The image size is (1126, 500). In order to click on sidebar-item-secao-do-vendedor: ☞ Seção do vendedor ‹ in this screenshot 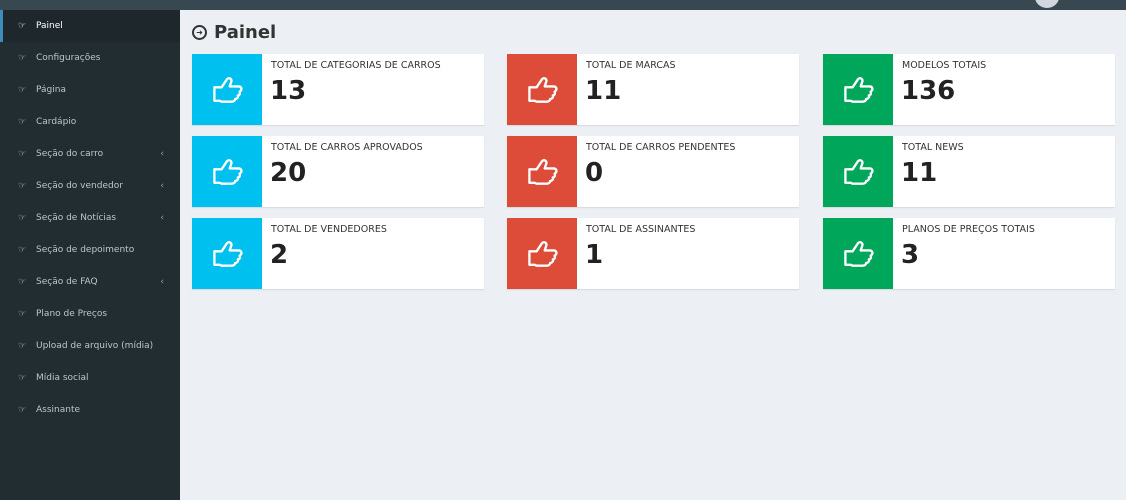, I will do `click(90, 186)`.